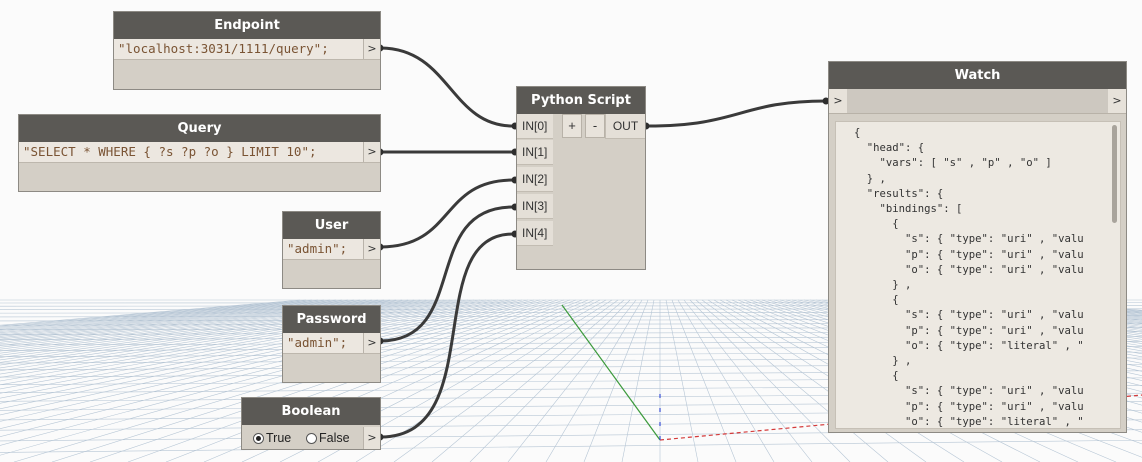  Describe the element at coordinates (223, 48) in the screenshot. I see `code-text: "localhost:3031/1111/query";` at that location.